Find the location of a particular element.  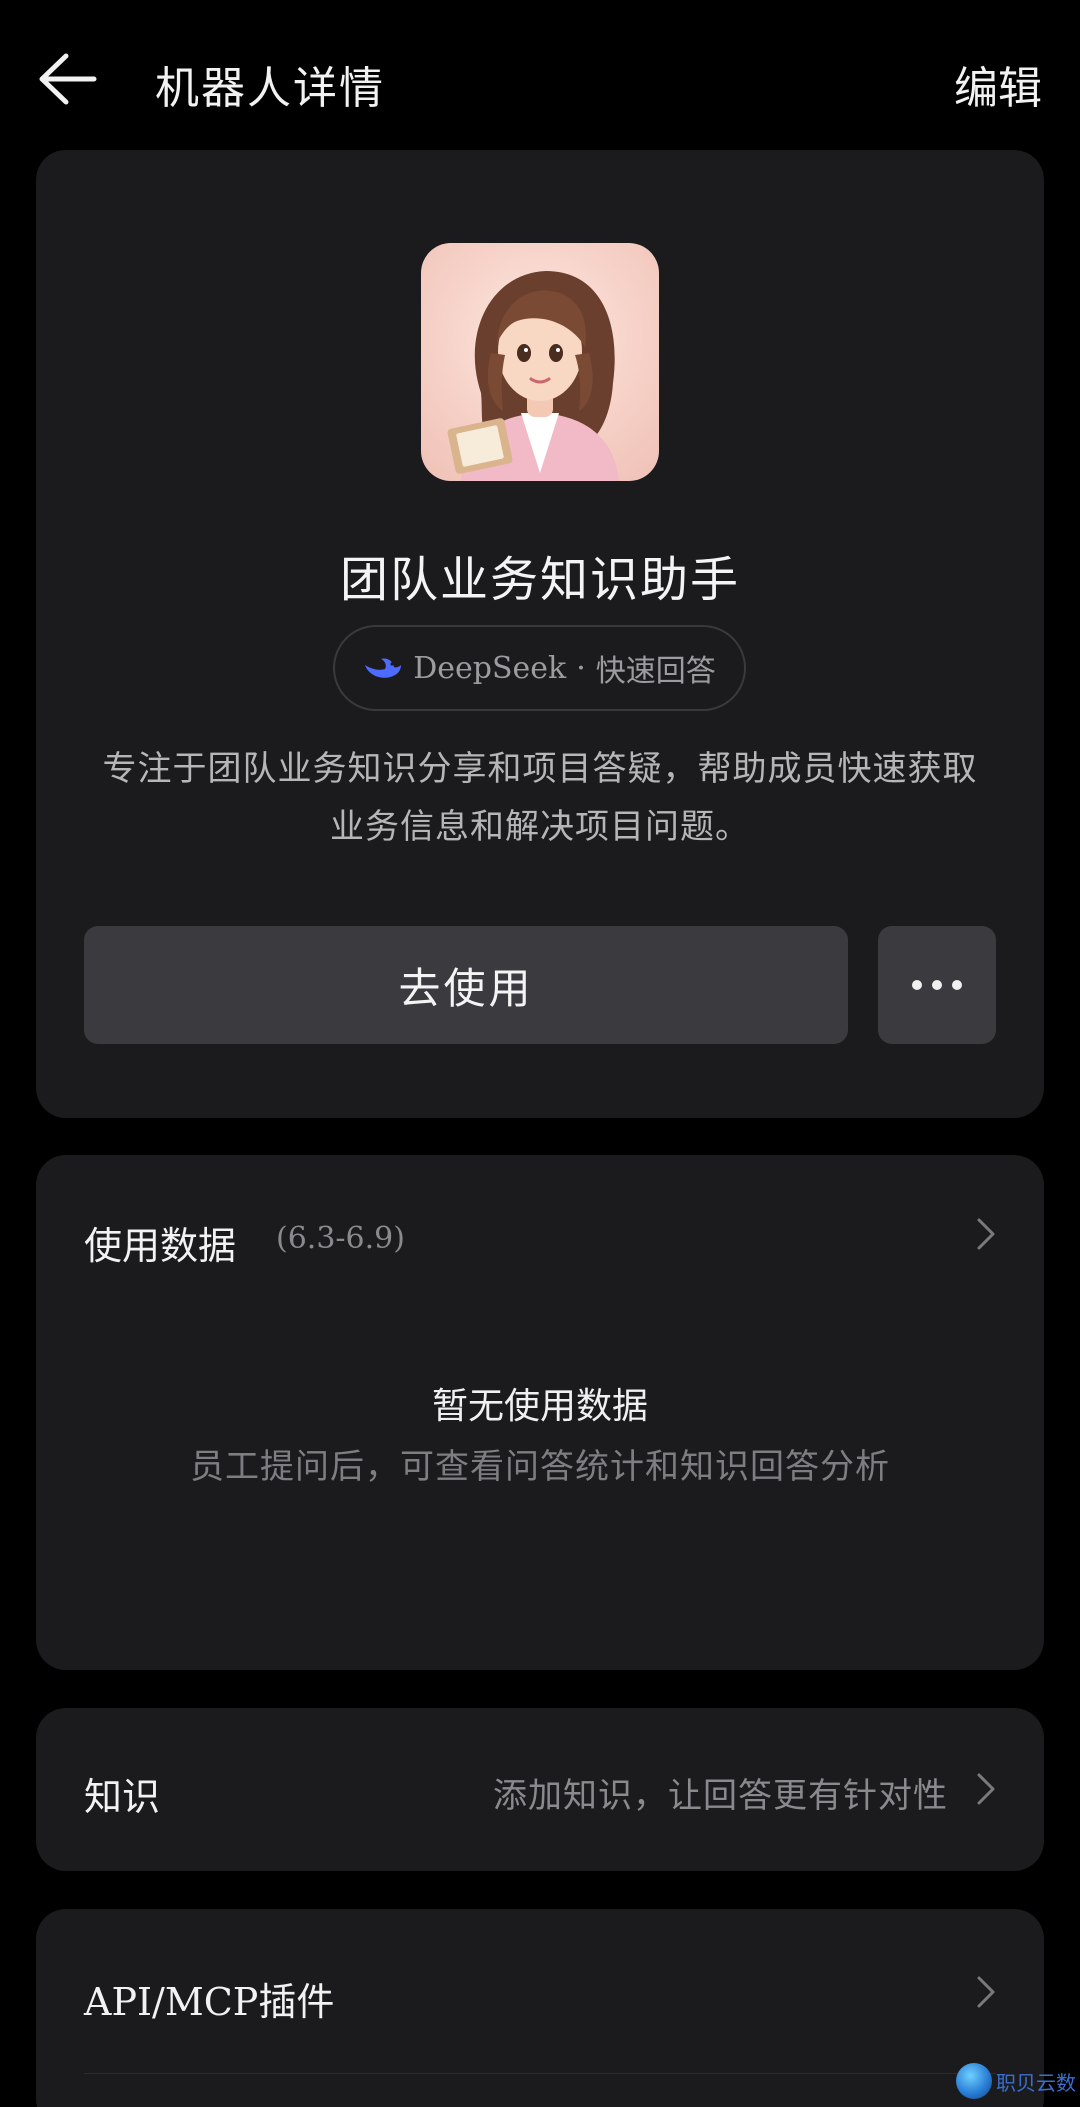

top-app-bar: 机器人详情 编辑 is located at coordinates (540, 75).